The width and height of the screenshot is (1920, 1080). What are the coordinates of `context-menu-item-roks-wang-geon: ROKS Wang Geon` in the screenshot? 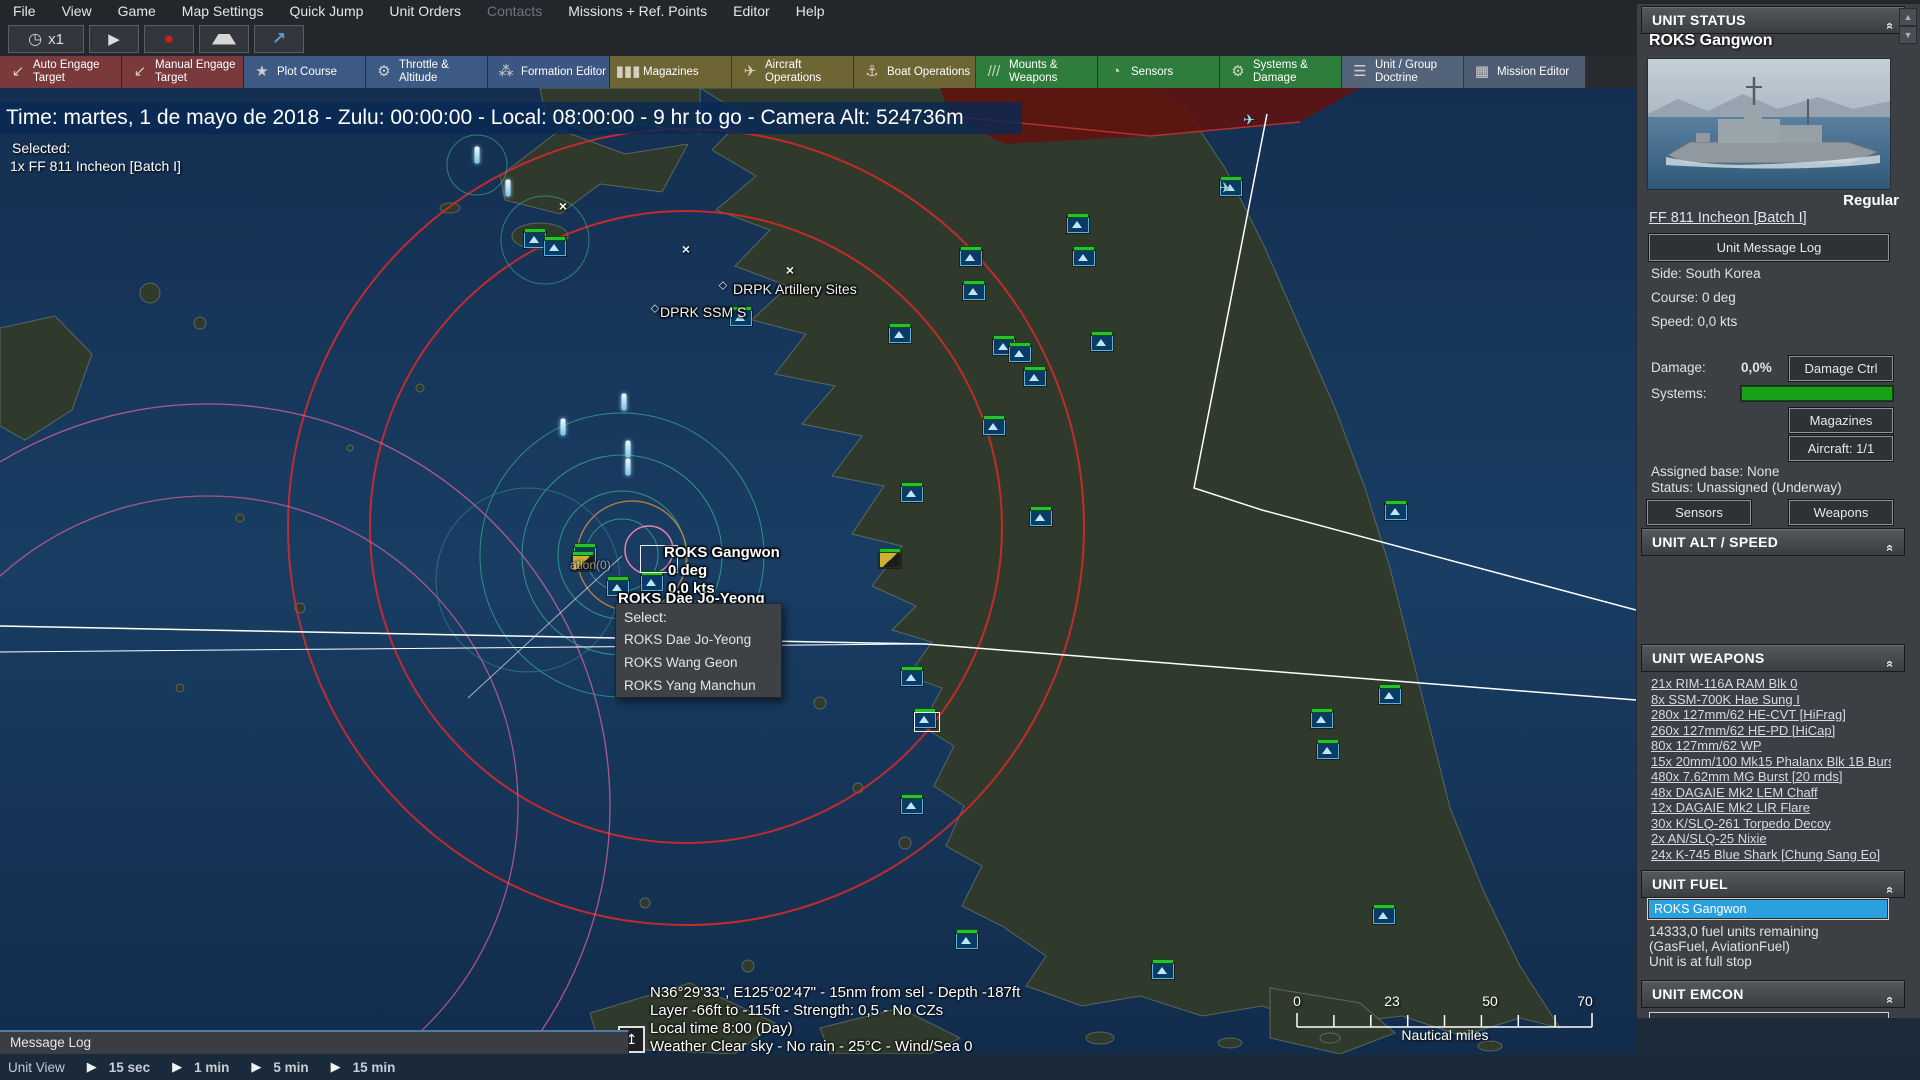 It's located at (698, 662).